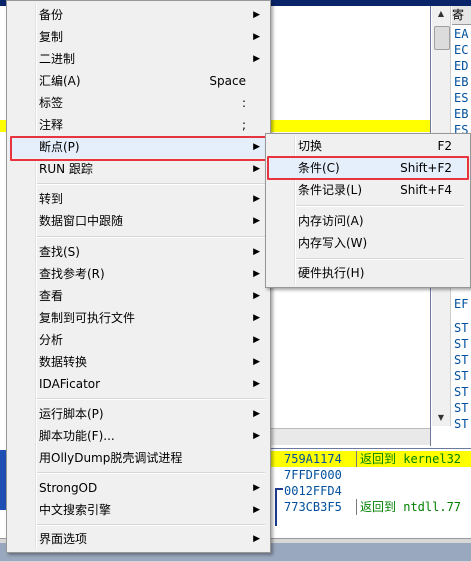 This screenshot has width=471, height=562. Describe the element at coordinates (279, 507) in the screenshot. I see `stack-frame-bracket` at that location.